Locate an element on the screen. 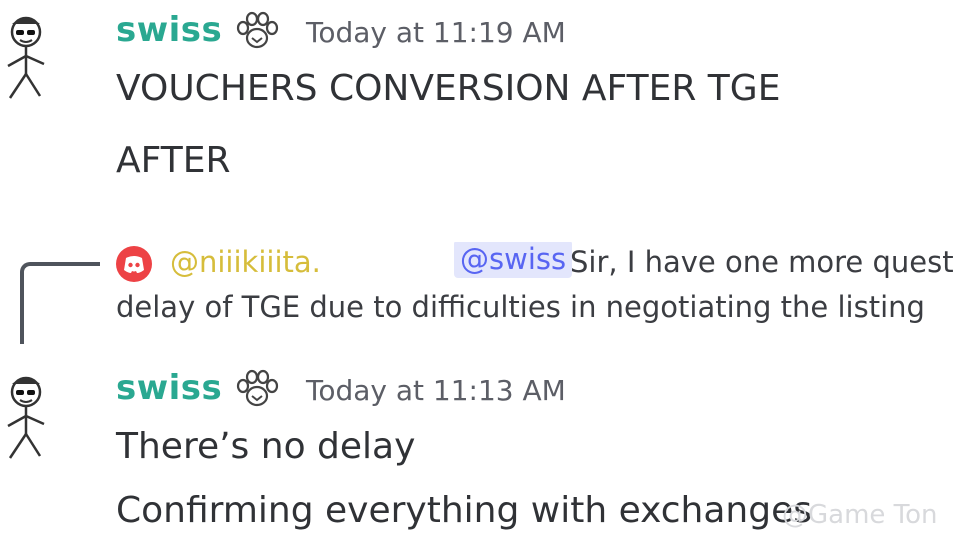 The width and height of the screenshot is (953, 538). reply-preview-text: Sir, I have one more question. Is the is located at coordinates (761, 262).